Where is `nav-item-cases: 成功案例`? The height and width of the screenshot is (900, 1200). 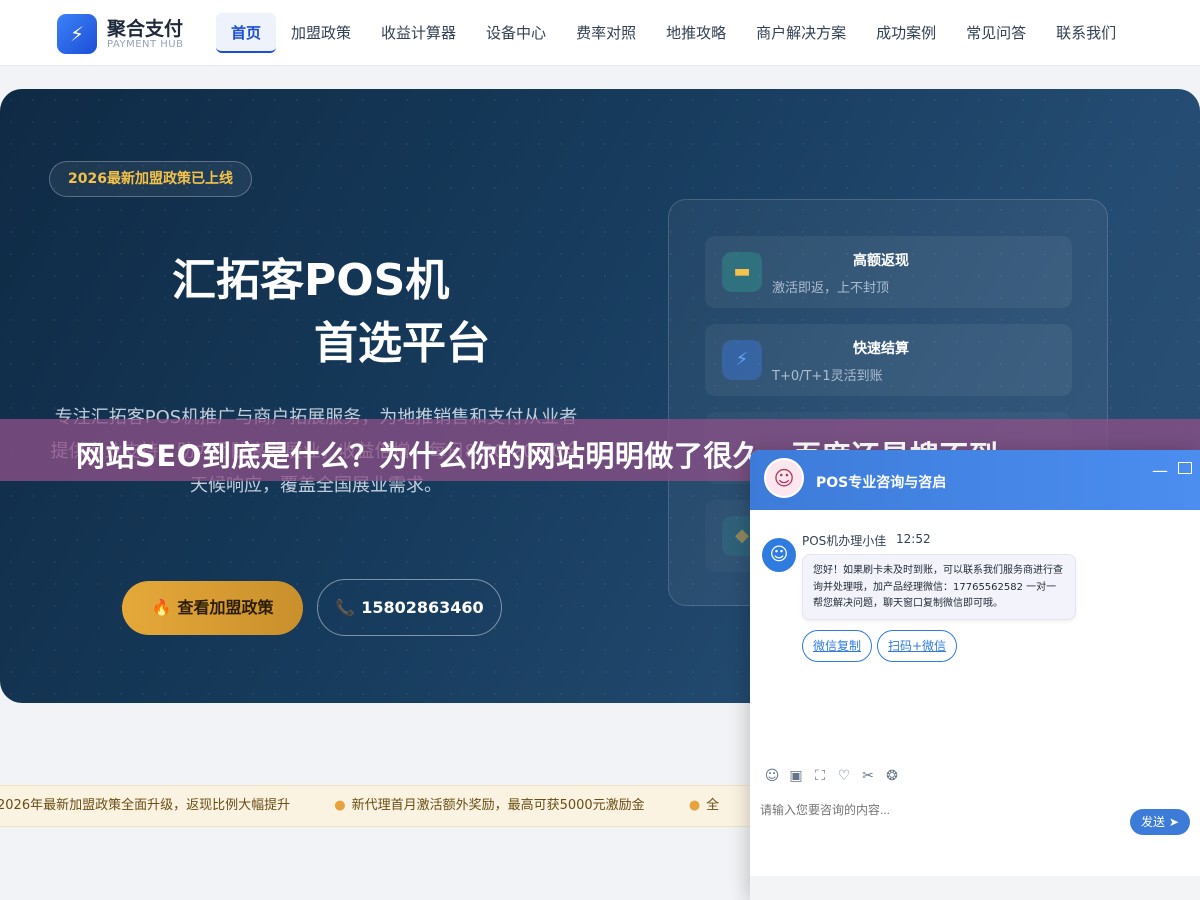
nav-item-cases: 成功案例 is located at coordinates (906, 33).